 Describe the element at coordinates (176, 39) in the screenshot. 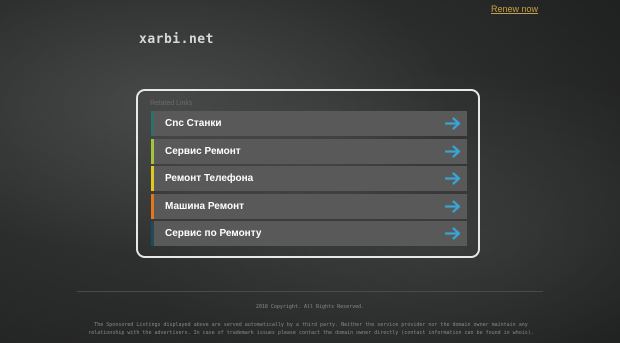

I see `domain-title: xarbi.net` at that location.